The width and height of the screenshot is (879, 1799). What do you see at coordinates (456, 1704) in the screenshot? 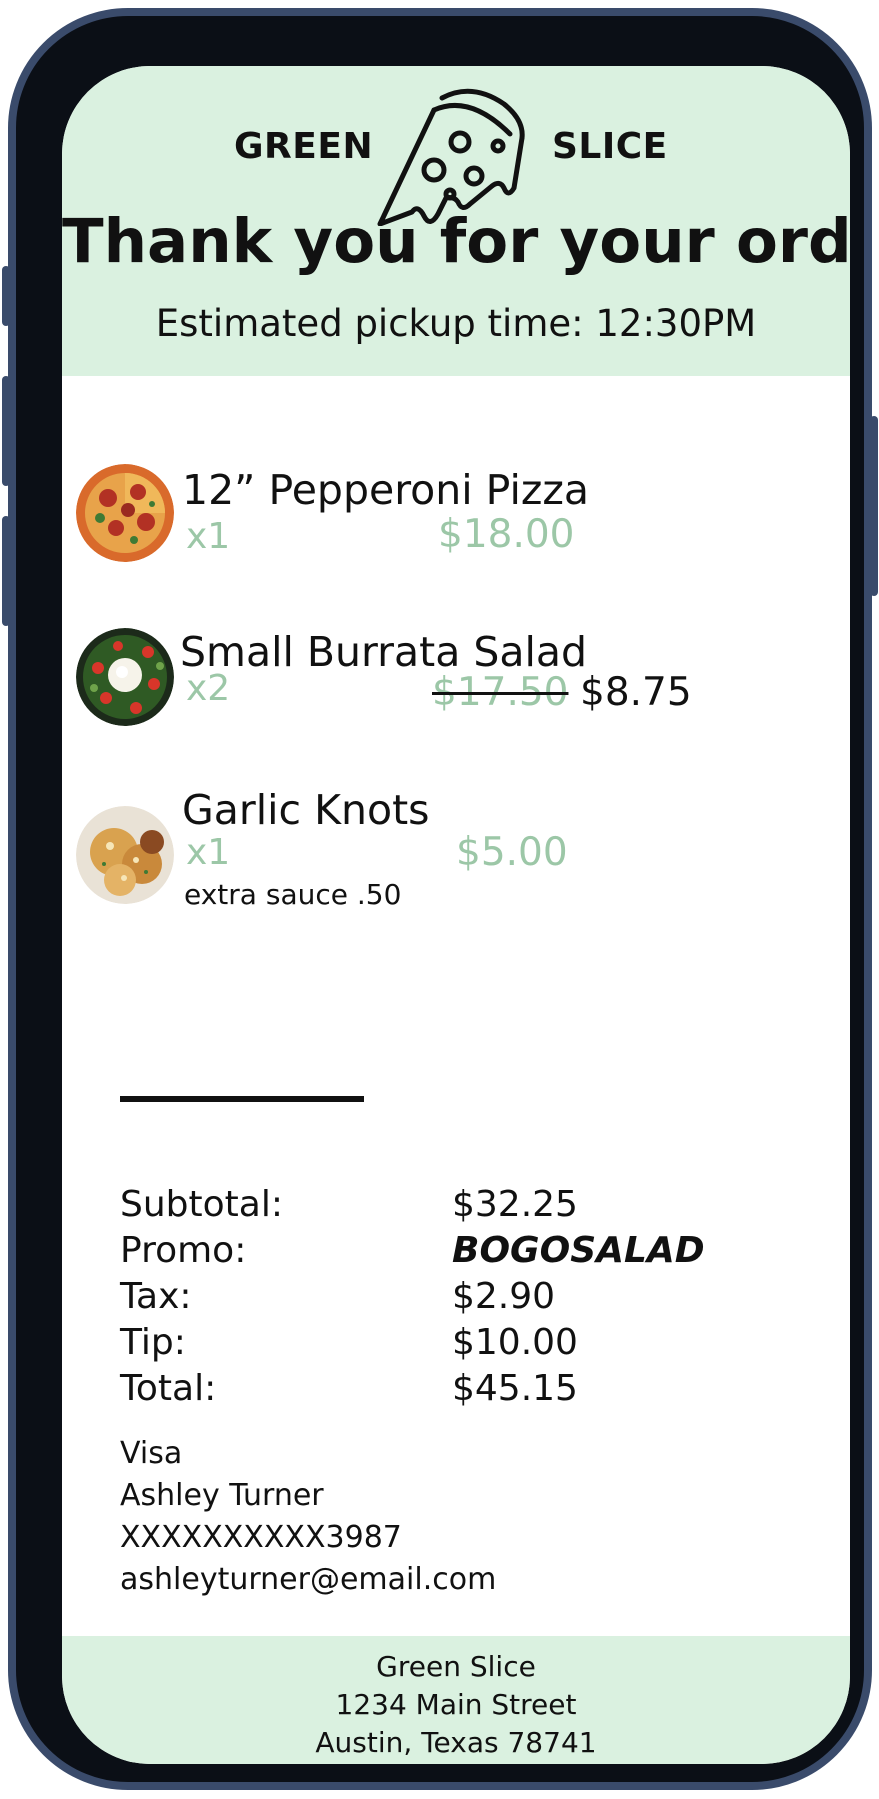
I see `store-street: 1234 Main Street` at bounding box center [456, 1704].